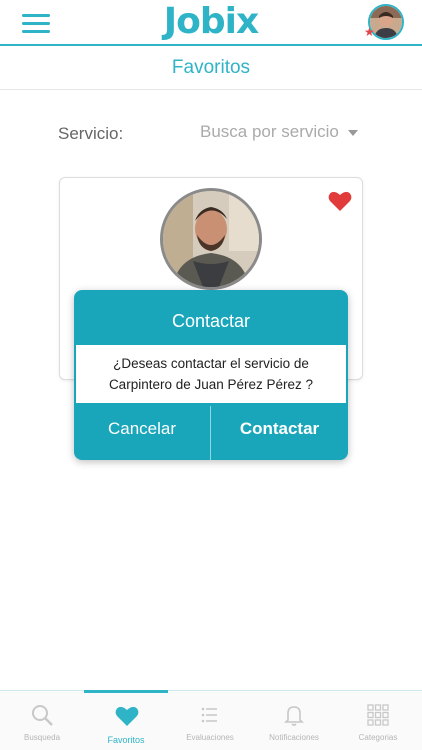 The height and width of the screenshot is (750, 422). What do you see at coordinates (211, 384) in the screenshot?
I see `dialog-message-line-2: Carpintero de Juan Pérez Pérez ?` at bounding box center [211, 384].